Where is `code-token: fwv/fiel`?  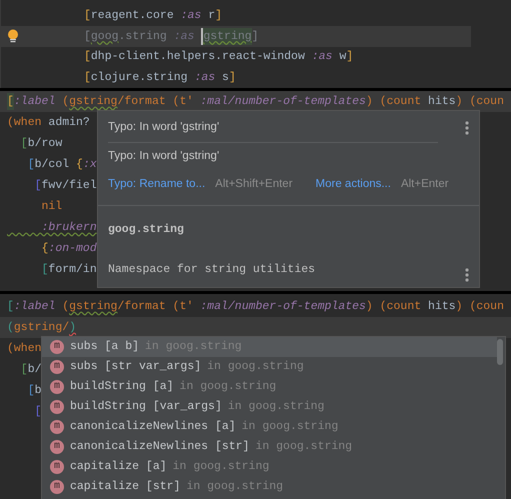 code-token: fwv/fiel is located at coordinates (69, 186).